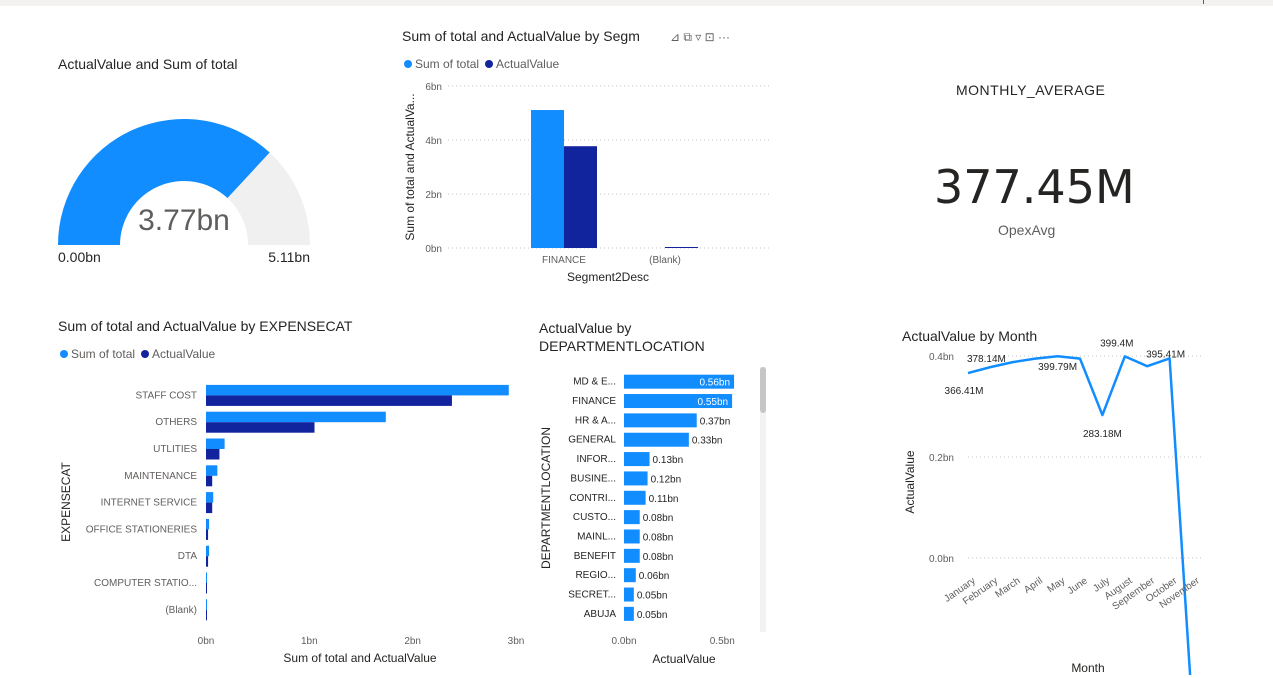 This screenshot has height=678, width=1273. I want to click on card-value: 377.45M, so click(1034, 187).